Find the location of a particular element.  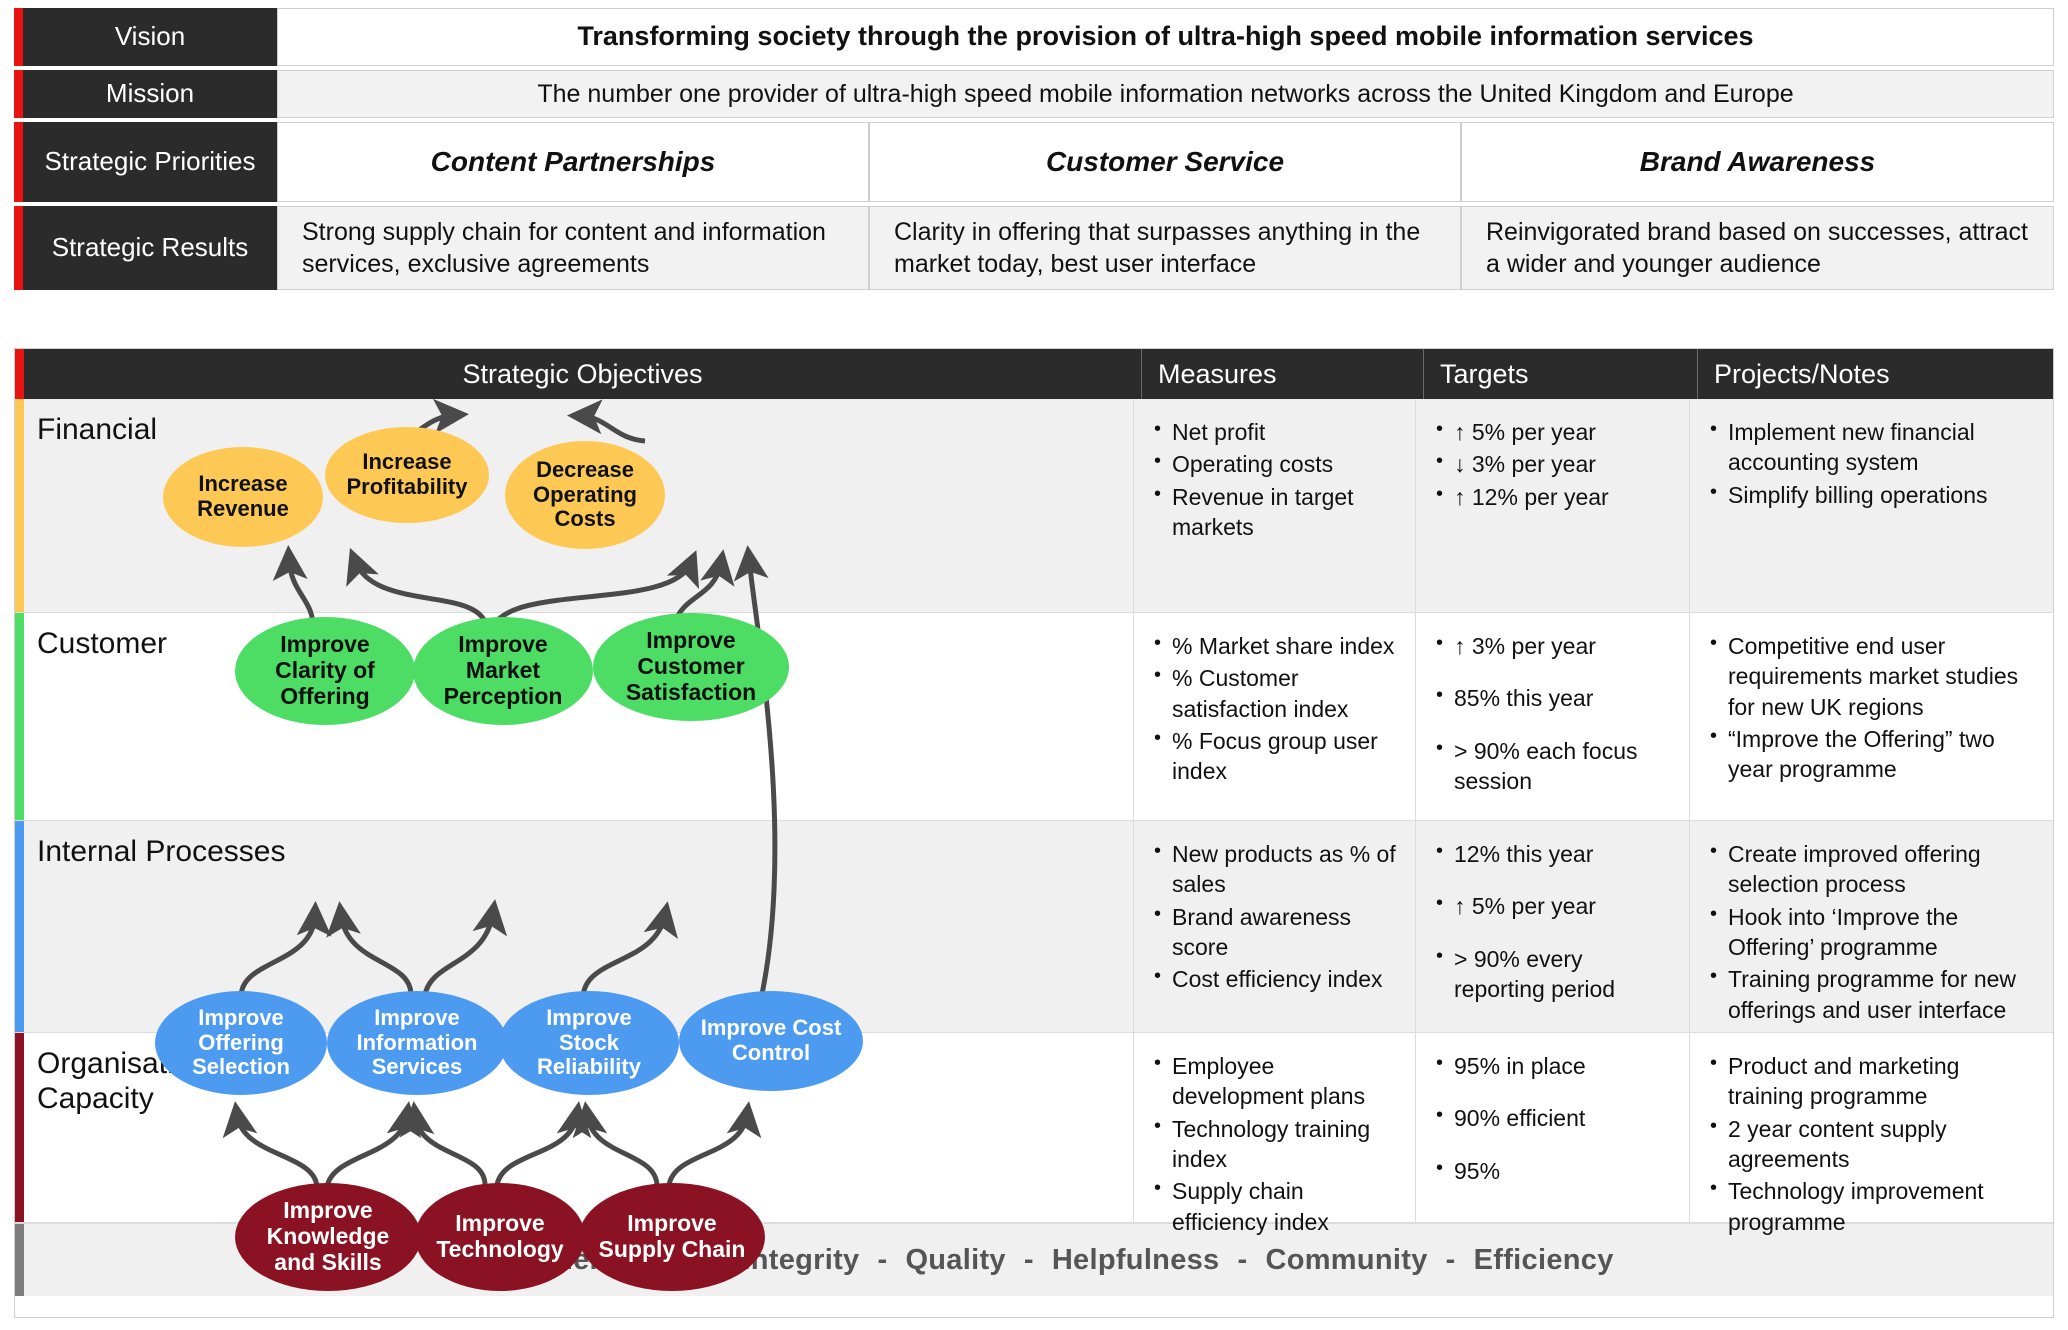

objective-label: Decrease Operating Costs is located at coordinates (585, 494).